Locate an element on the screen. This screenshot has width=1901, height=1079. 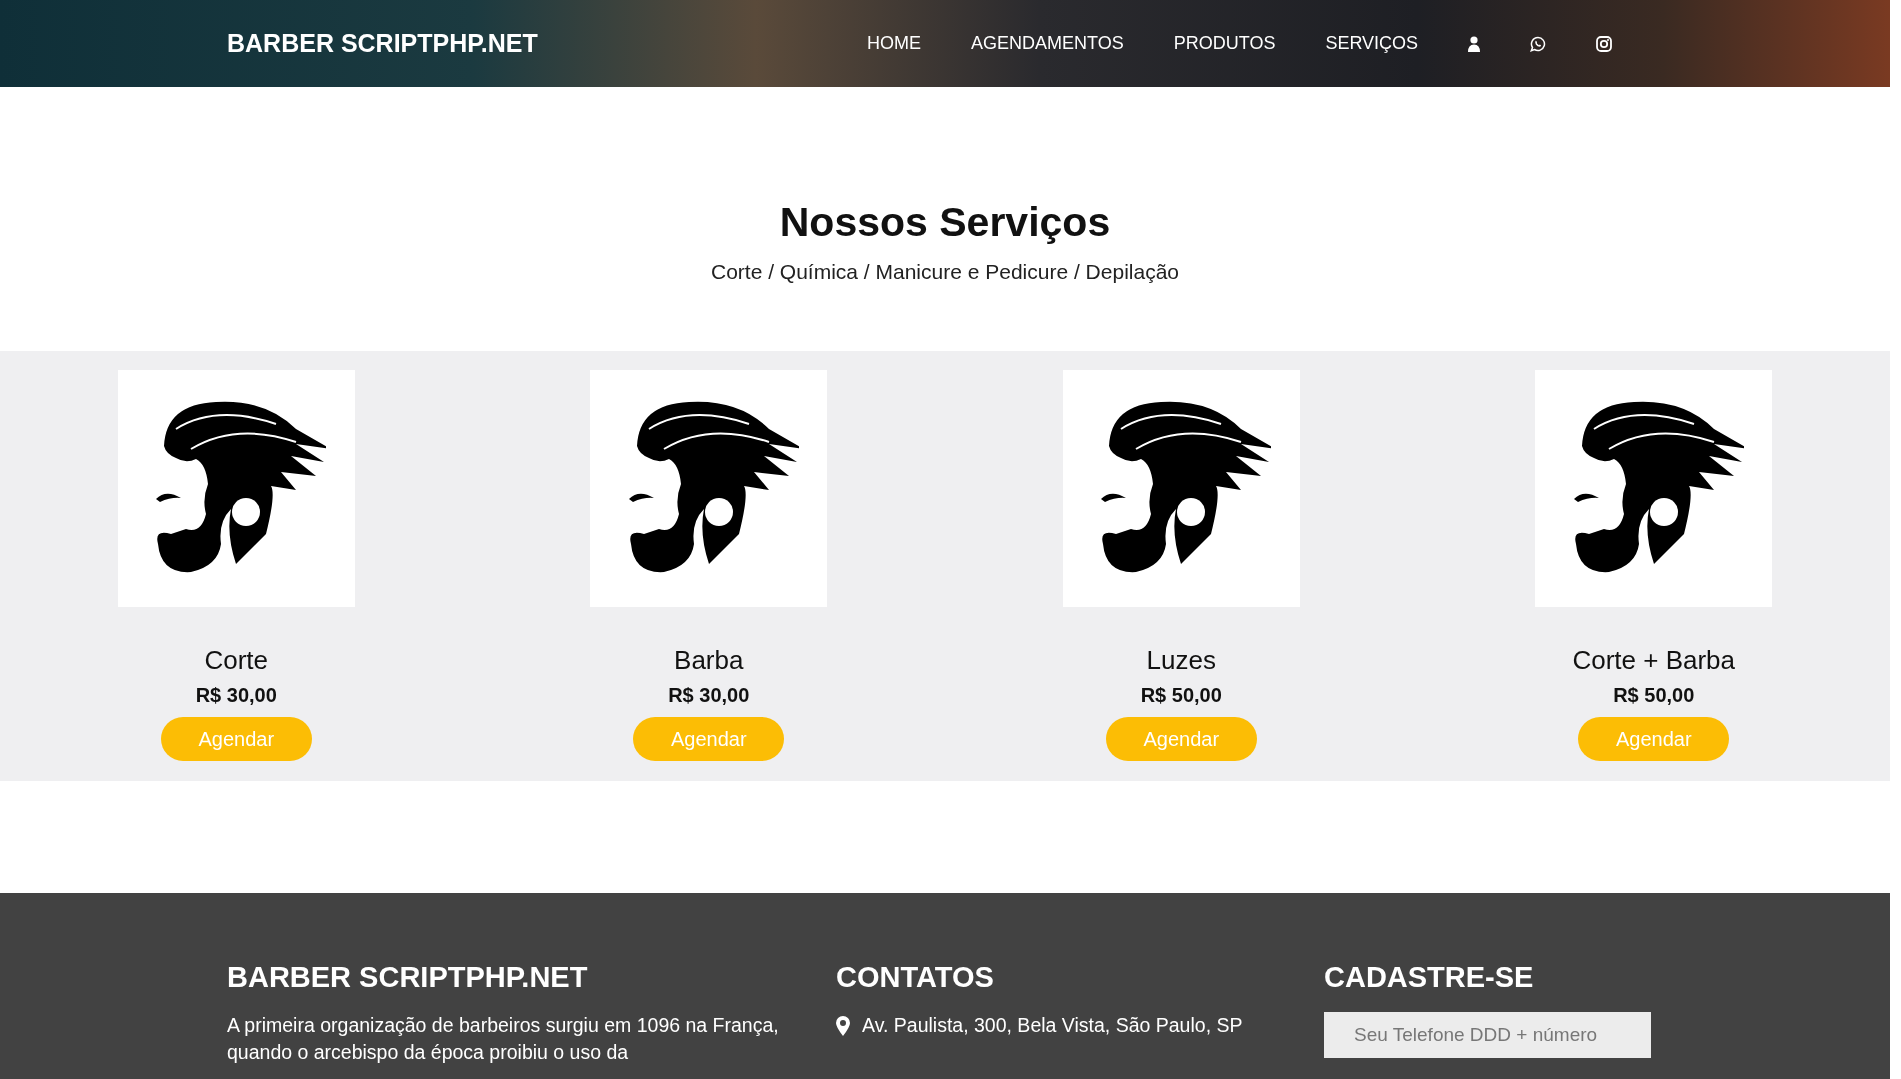
nav-link: HOME is located at coordinates (894, 43).